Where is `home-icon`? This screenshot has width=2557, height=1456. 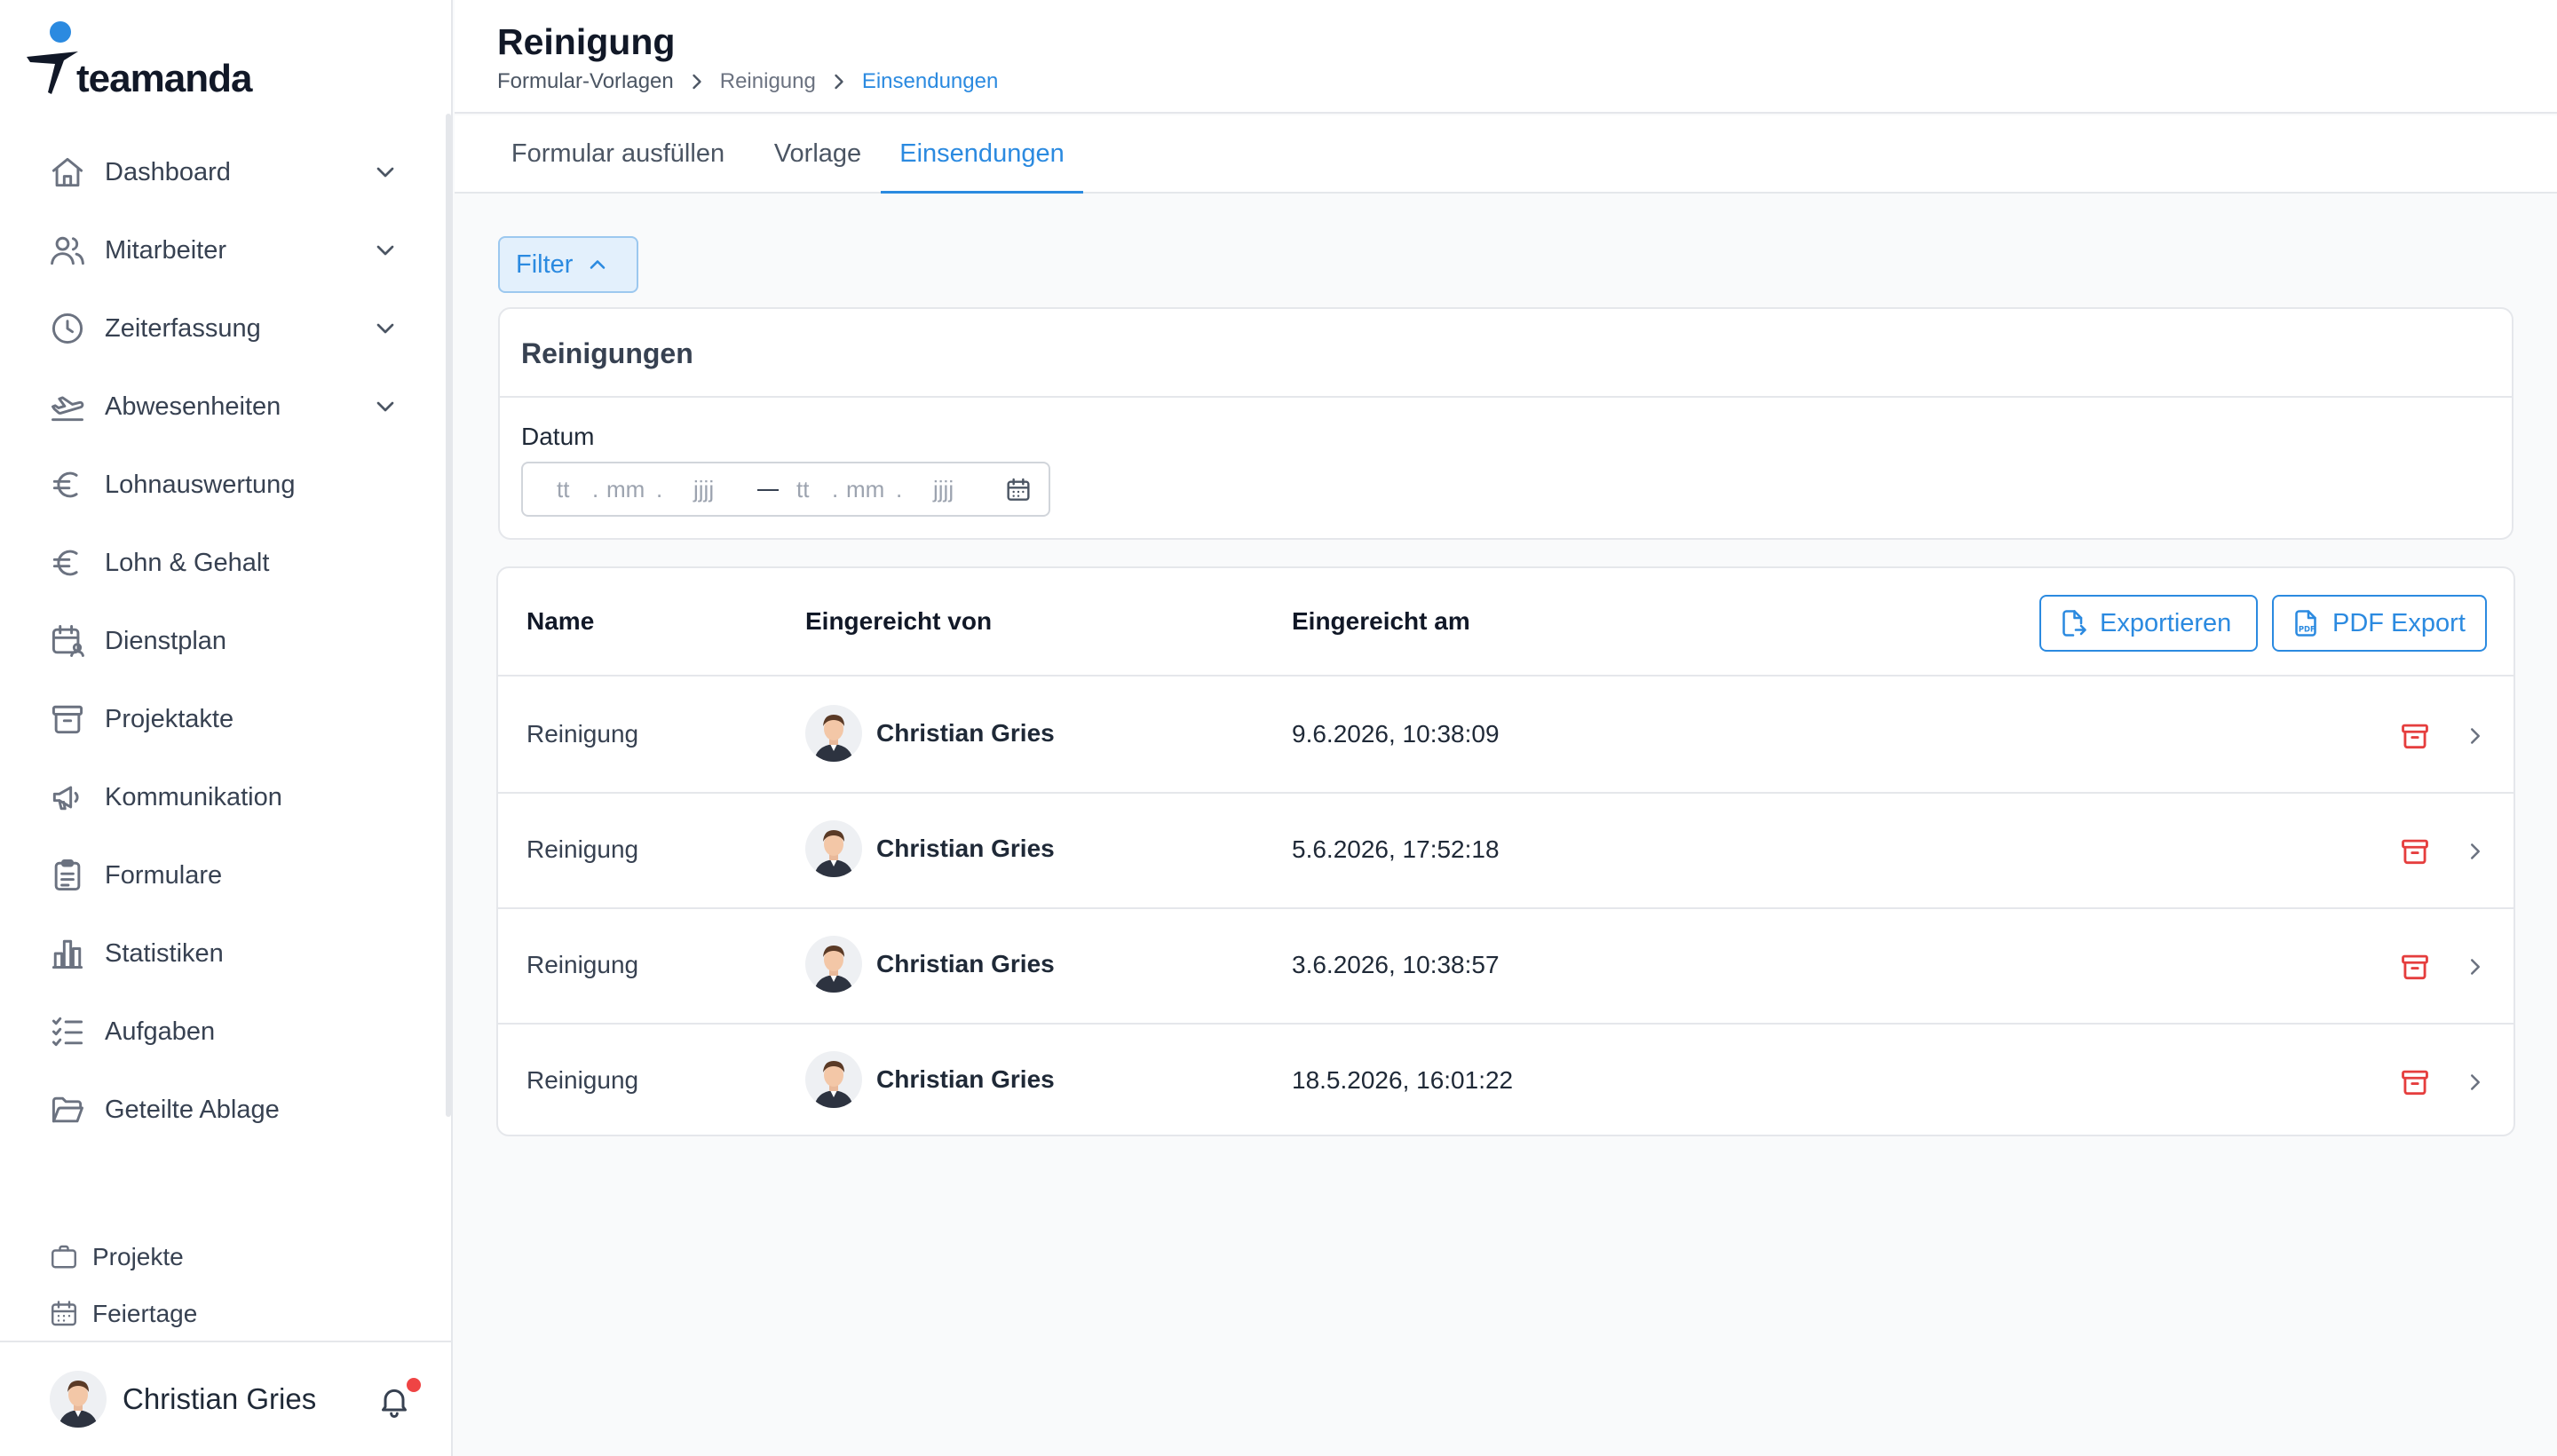
home-icon is located at coordinates (67, 172).